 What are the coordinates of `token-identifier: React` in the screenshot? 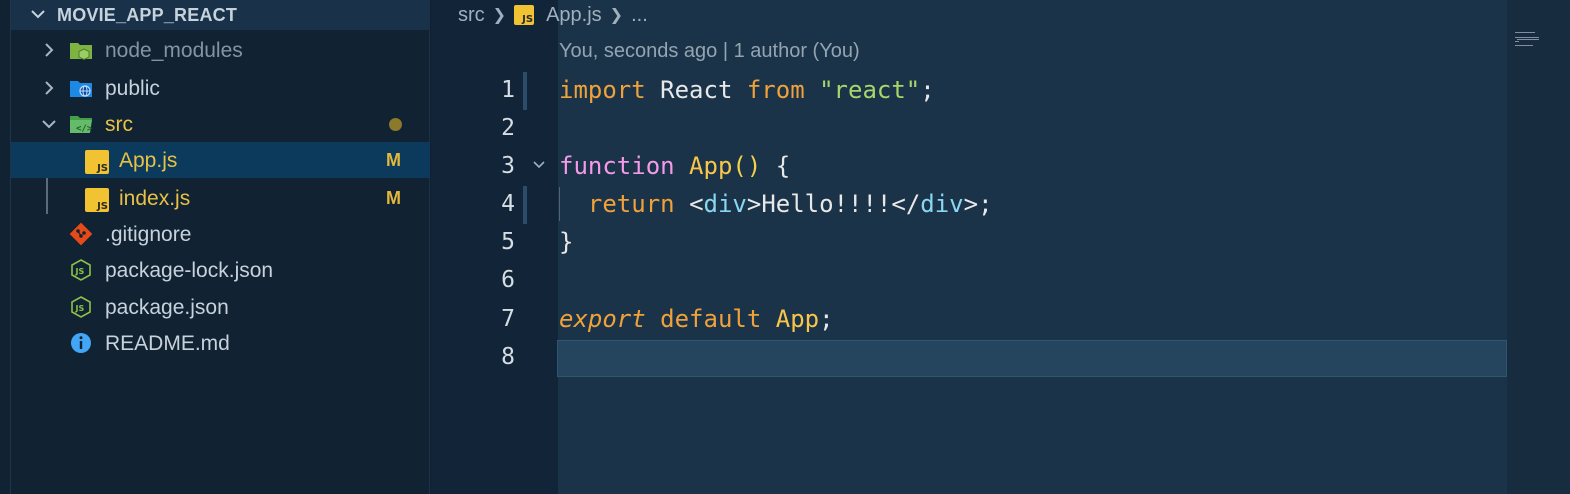 It's located at (696, 90).